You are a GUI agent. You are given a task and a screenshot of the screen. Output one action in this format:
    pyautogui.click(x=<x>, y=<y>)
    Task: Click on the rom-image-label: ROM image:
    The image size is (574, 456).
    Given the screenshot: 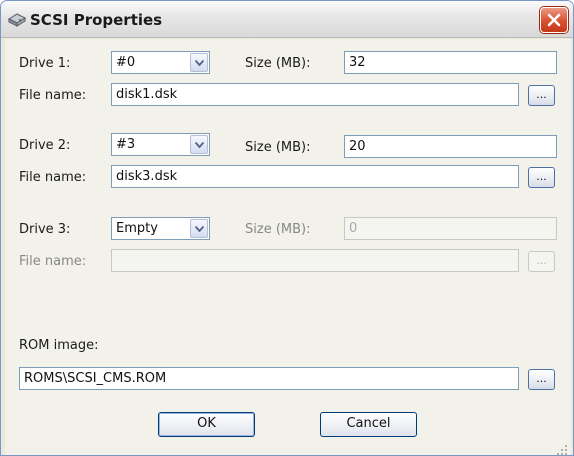 What is the action you would take?
    pyautogui.click(x=59, y=345)
    